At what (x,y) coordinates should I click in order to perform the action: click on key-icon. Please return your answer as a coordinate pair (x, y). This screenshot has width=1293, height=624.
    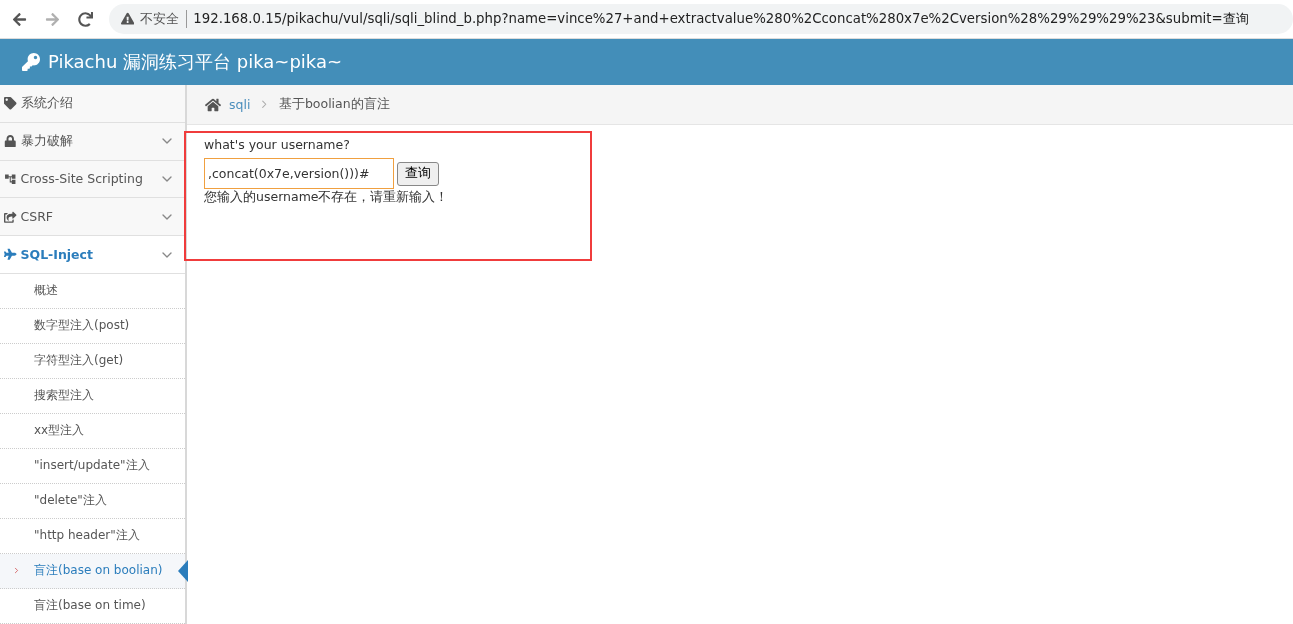
    Looking at the image, I should click on (31, 62).